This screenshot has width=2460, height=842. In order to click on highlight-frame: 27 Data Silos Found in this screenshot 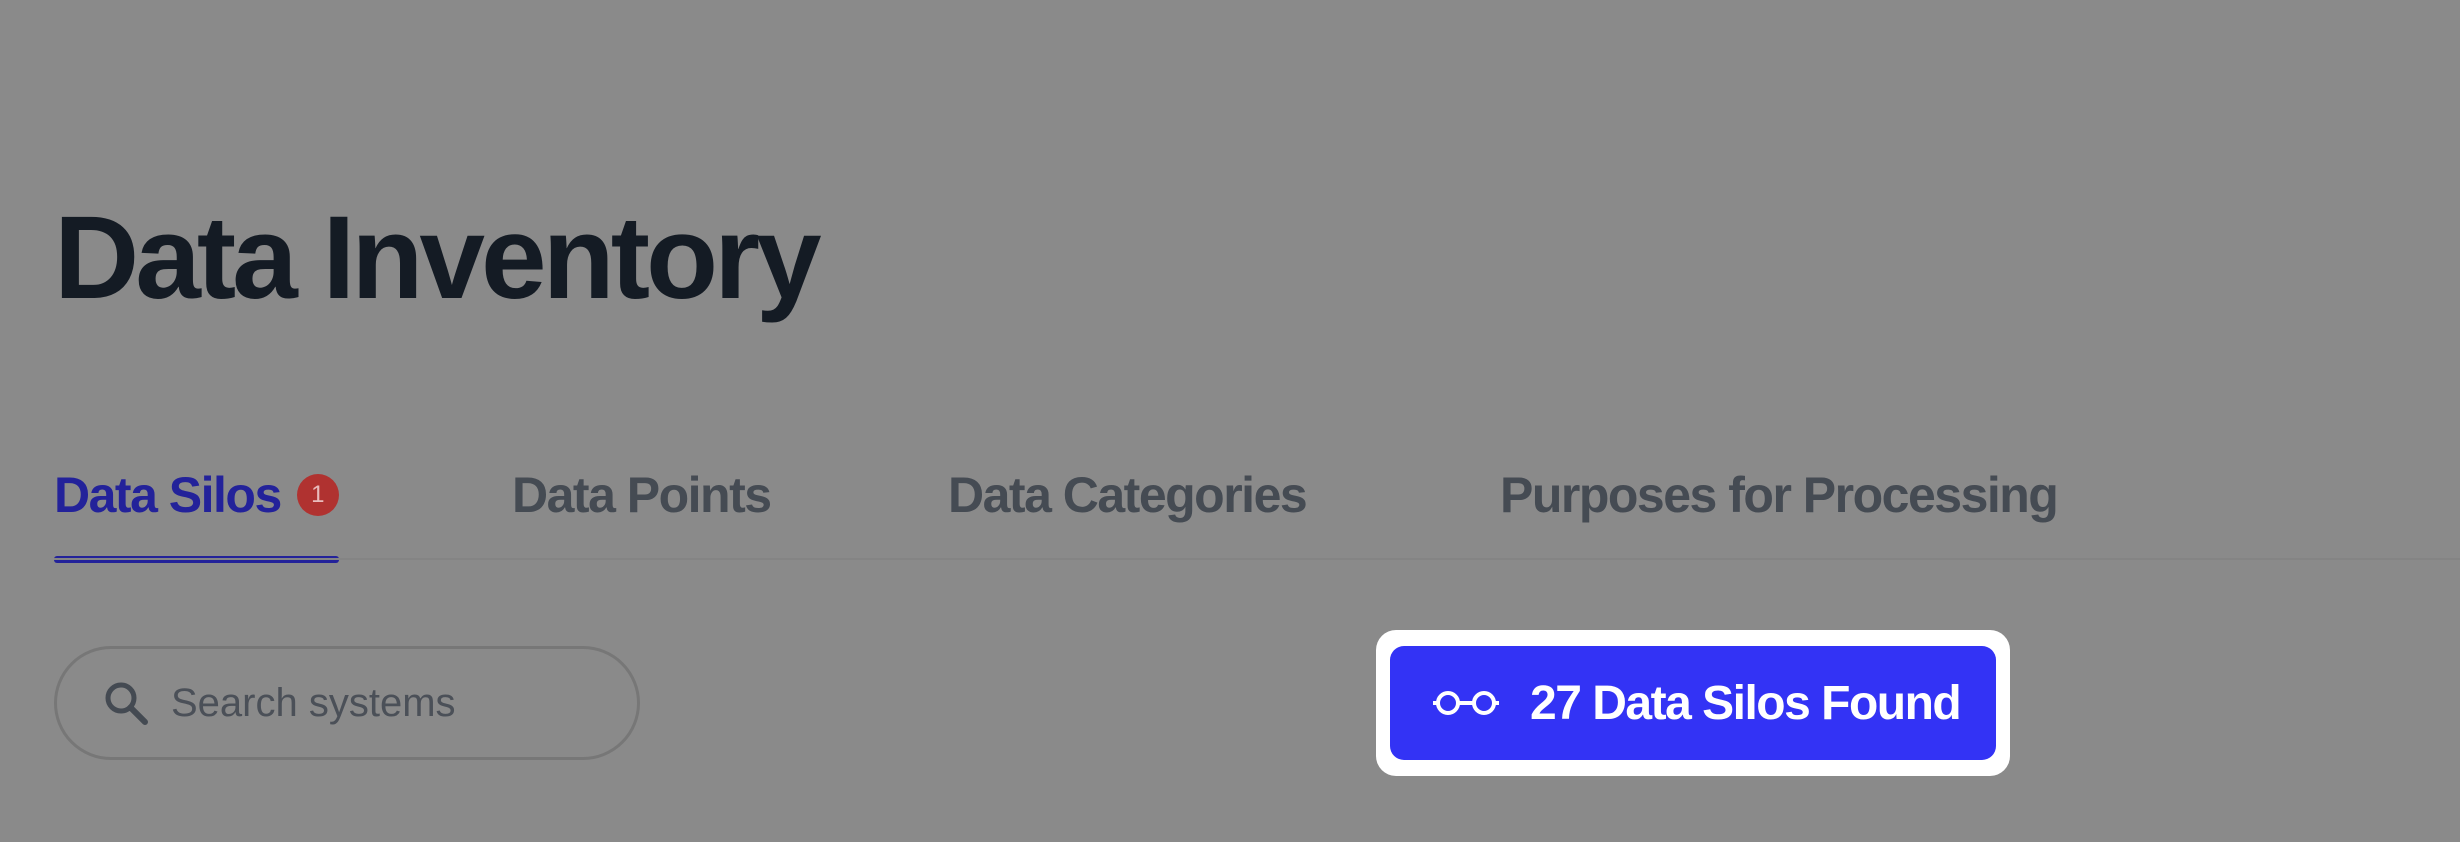, I will do `click(1693, 703)`.